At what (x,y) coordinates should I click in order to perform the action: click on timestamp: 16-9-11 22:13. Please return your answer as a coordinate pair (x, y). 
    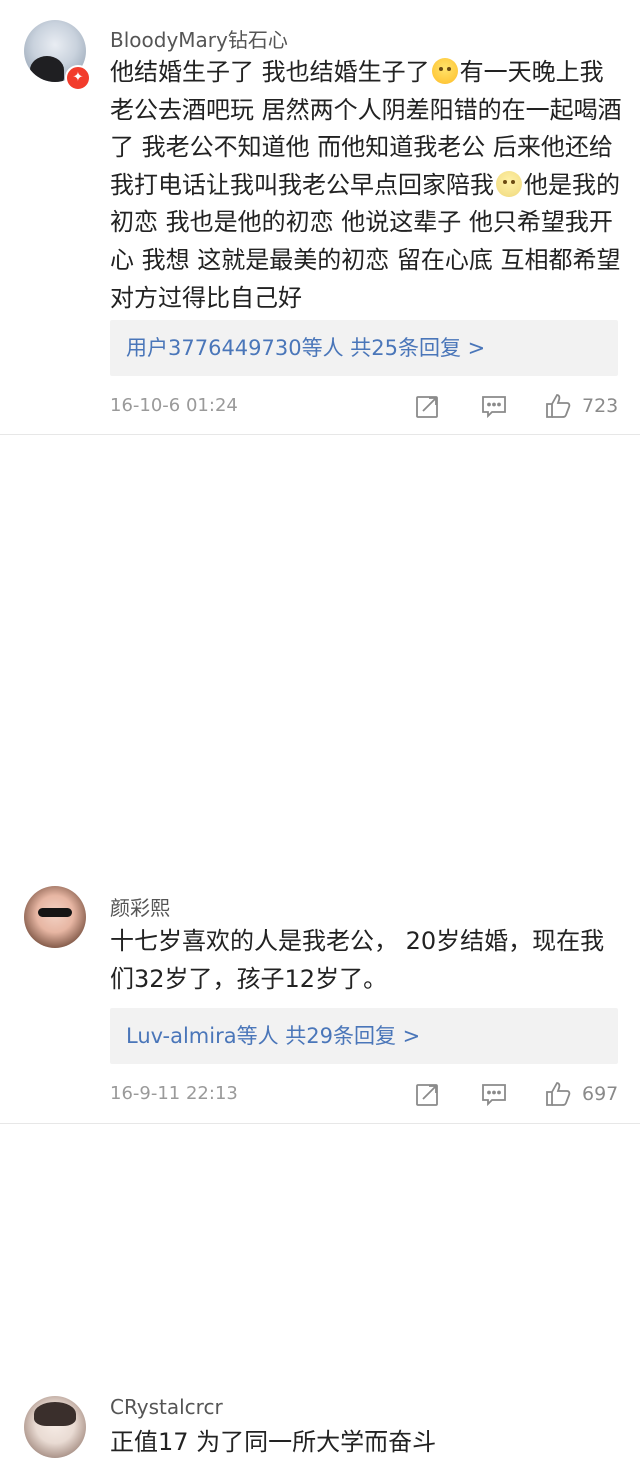
    Looking at the image, I should click on (174, 1093).